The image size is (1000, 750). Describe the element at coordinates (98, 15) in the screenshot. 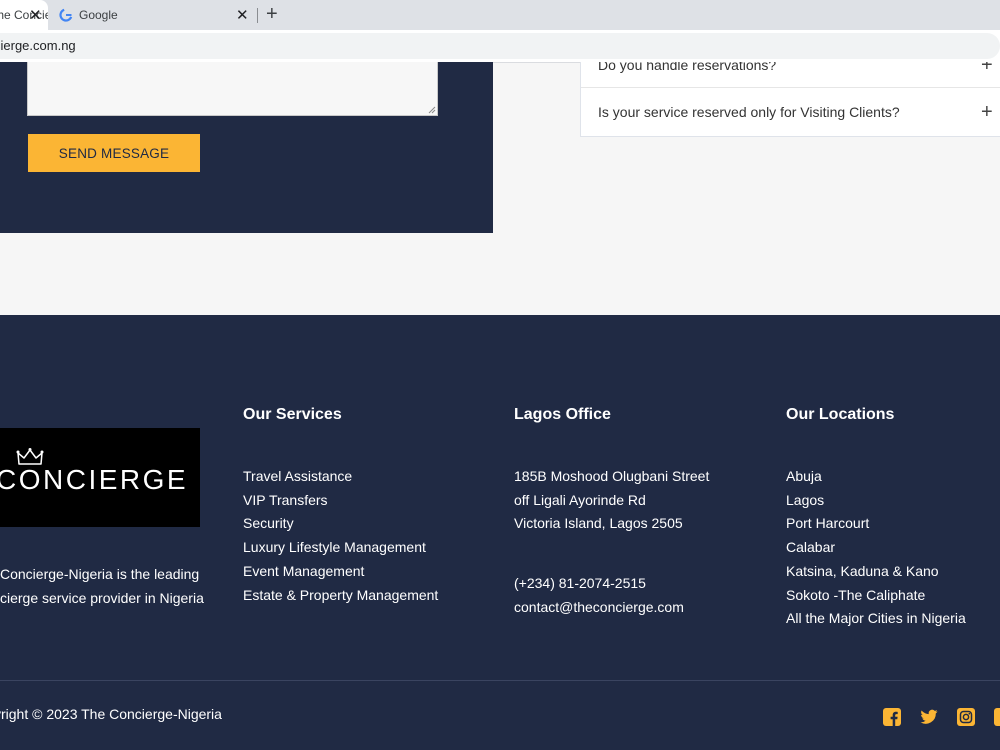

I see `tab-title: Google` at that location.